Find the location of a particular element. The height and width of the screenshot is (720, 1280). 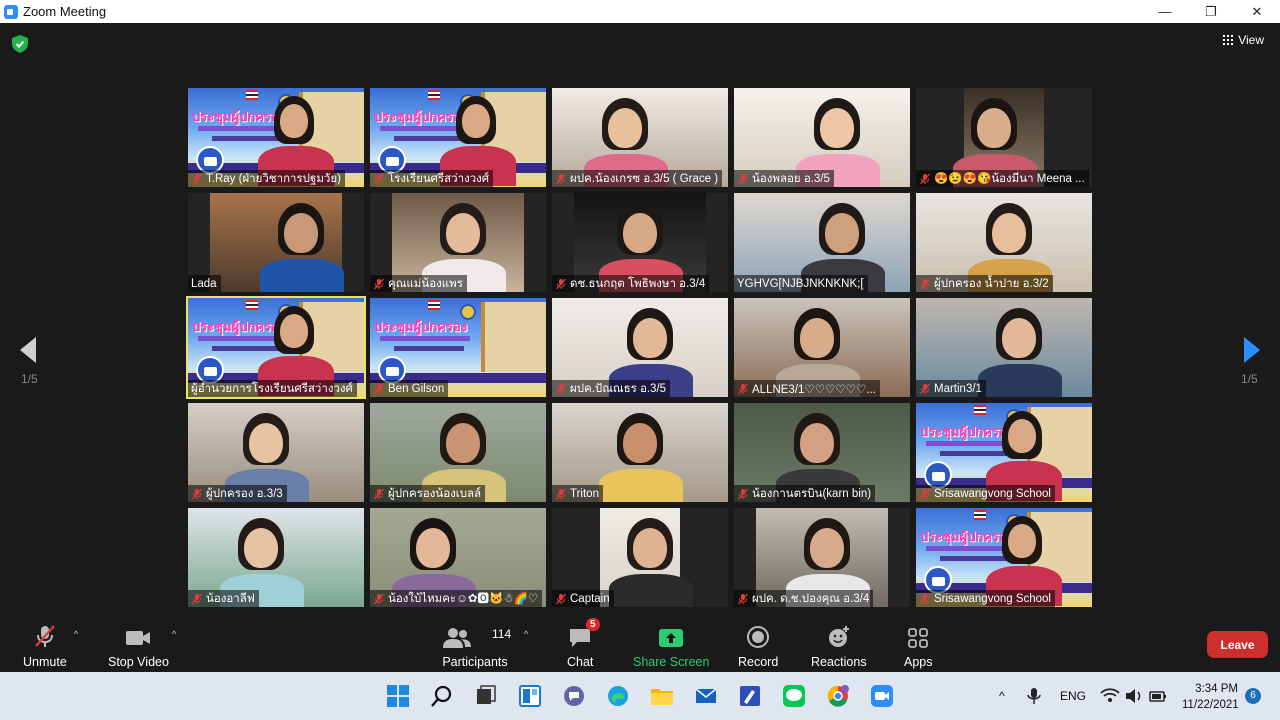

apps-button: Apps is located at coordinates (918, 646).